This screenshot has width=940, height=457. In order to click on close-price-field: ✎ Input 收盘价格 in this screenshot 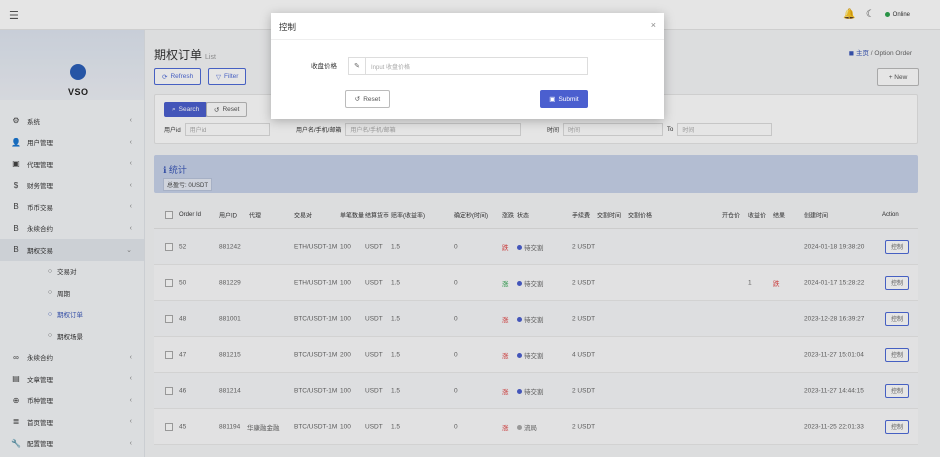, I will do `click(468, 66)`.